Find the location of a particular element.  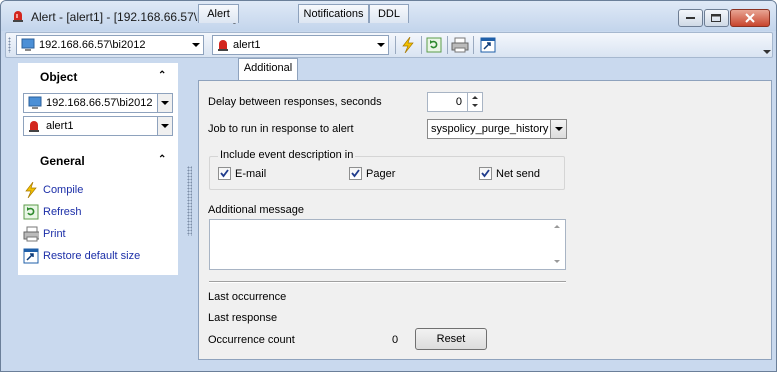

object-alert-value: alert1 is located at coordinates (60, 126).